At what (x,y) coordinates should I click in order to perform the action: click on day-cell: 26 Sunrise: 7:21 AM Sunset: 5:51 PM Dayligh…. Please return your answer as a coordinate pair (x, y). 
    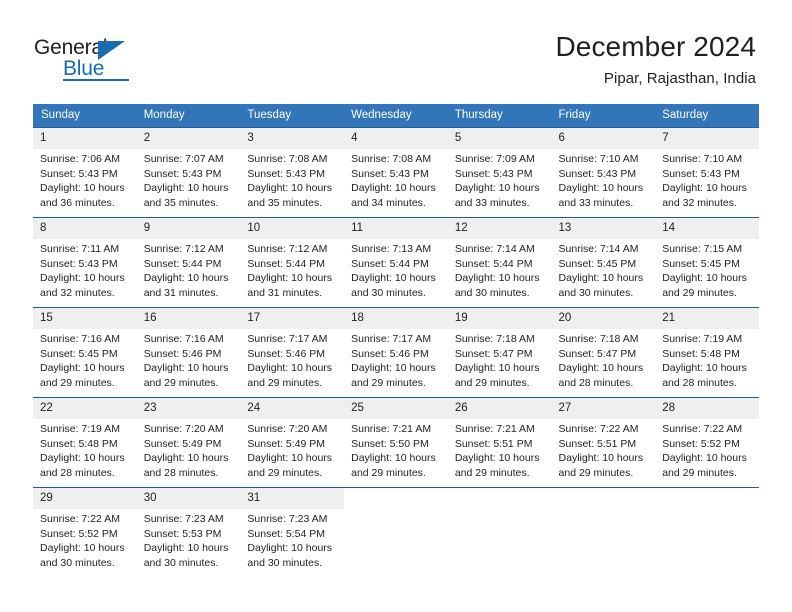
    Looking at the image, I should click on (499, 442).